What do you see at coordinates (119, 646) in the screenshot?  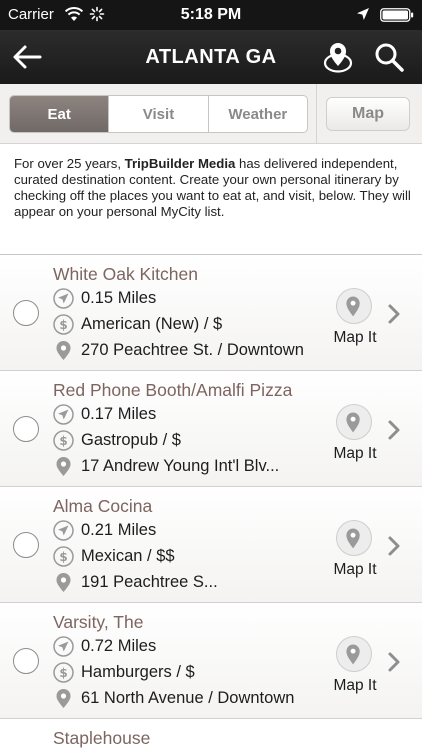 I see `place-distance: 0.72 Miles` at bounding box center [119, 646].